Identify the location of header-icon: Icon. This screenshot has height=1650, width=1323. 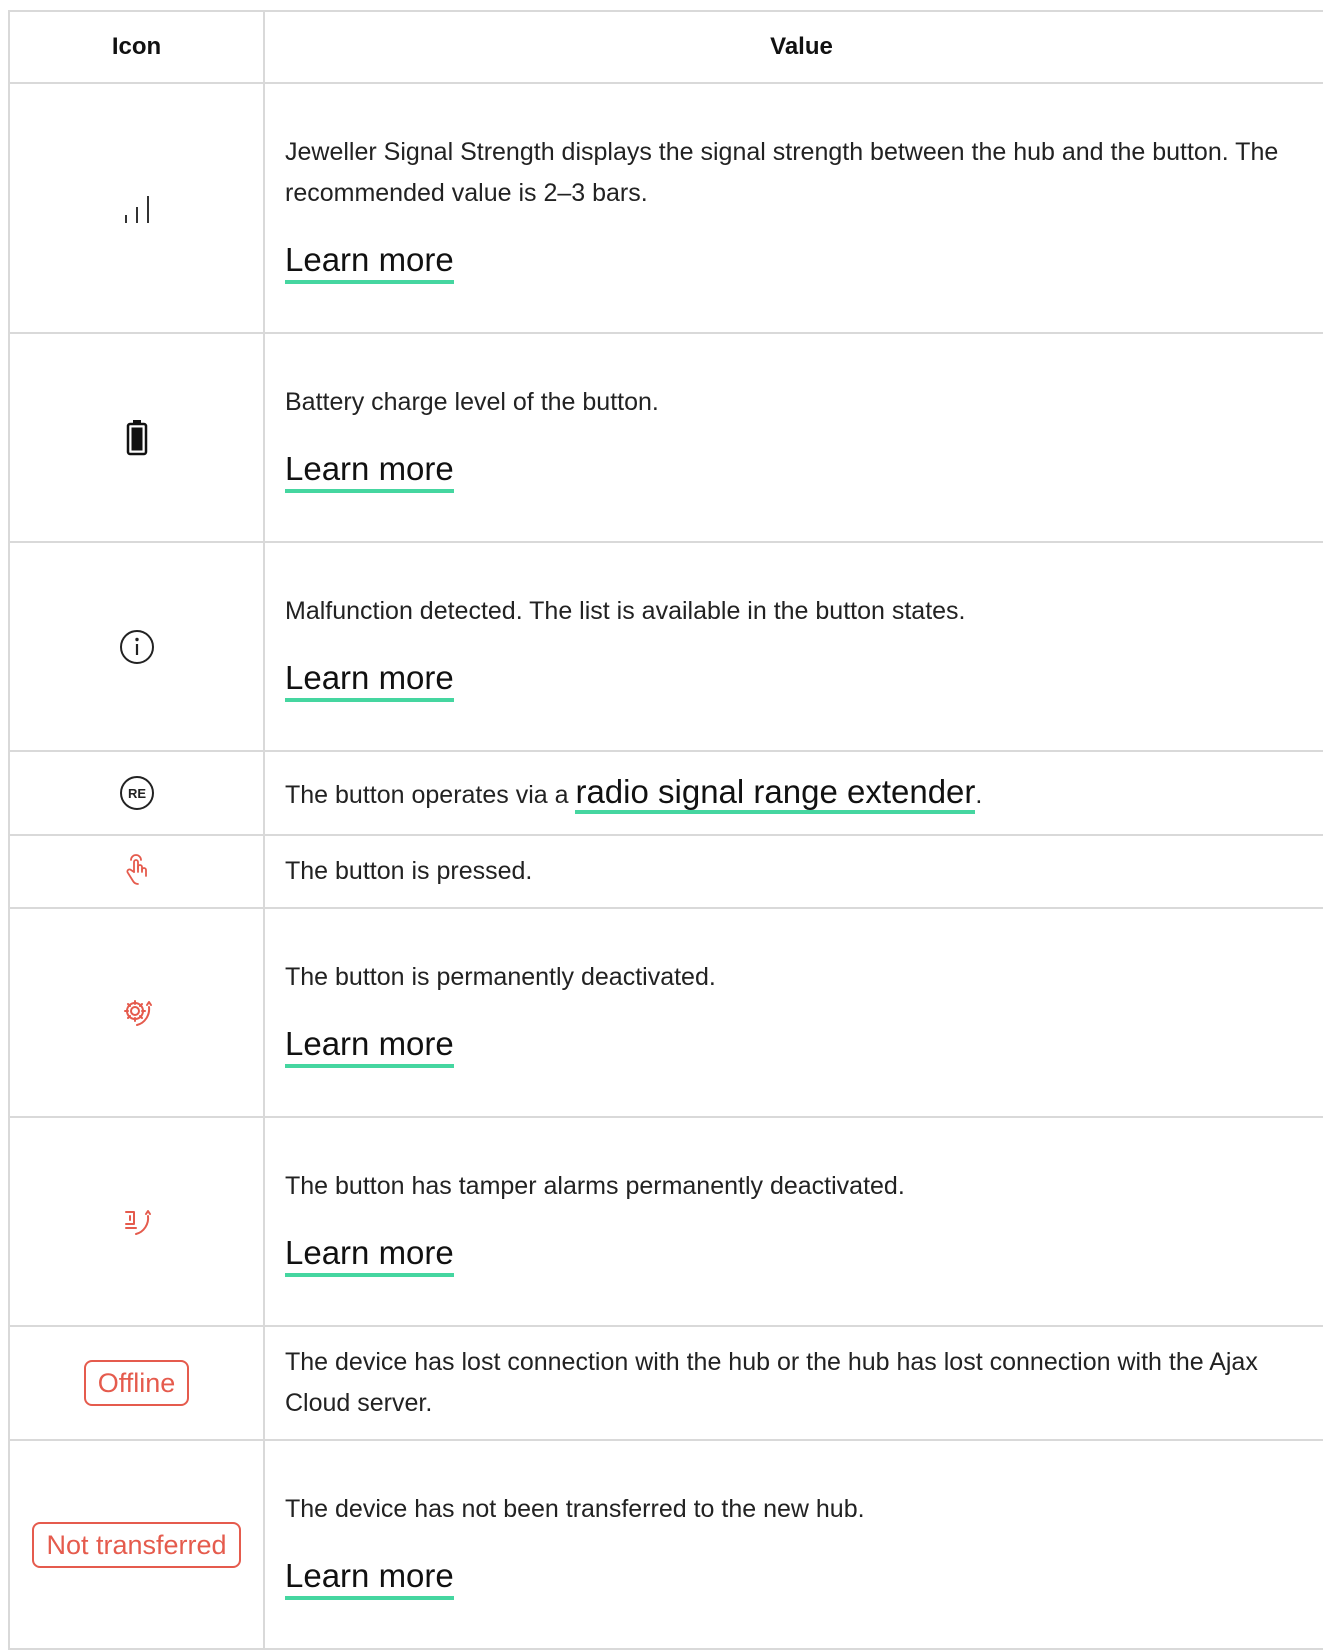
(136, 47).